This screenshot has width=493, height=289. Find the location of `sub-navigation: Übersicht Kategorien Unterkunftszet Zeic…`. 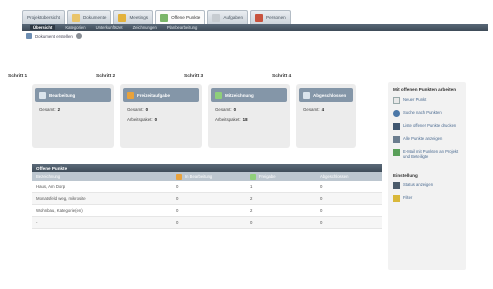

sub-navigation: Übersicht Kategorien Unterkunftszet Zeic… is located at coordinates (255, 27).